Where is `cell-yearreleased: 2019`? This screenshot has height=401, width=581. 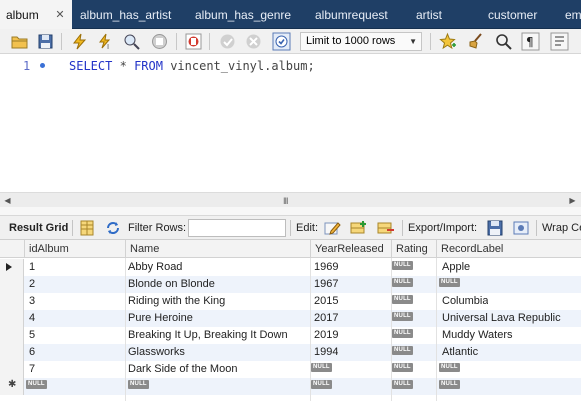 cell-yearreleased: 2019 is located at coordinates (326, 335).